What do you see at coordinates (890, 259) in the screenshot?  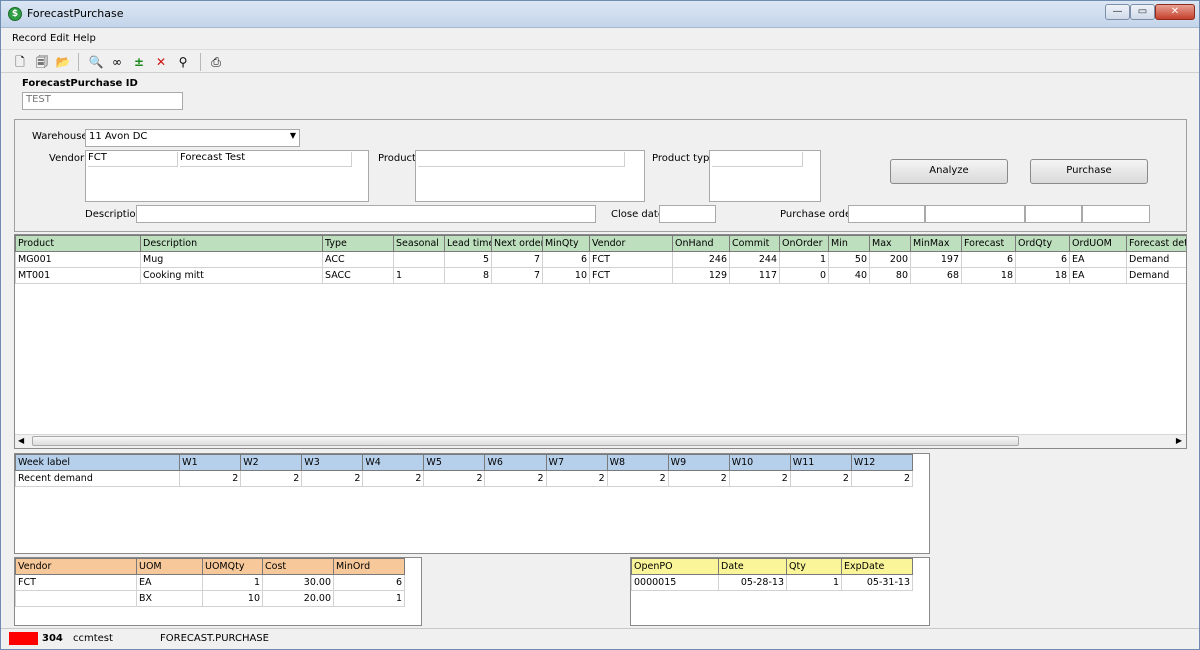 I see `product-cell: 200` at bounding box center [890, 259].